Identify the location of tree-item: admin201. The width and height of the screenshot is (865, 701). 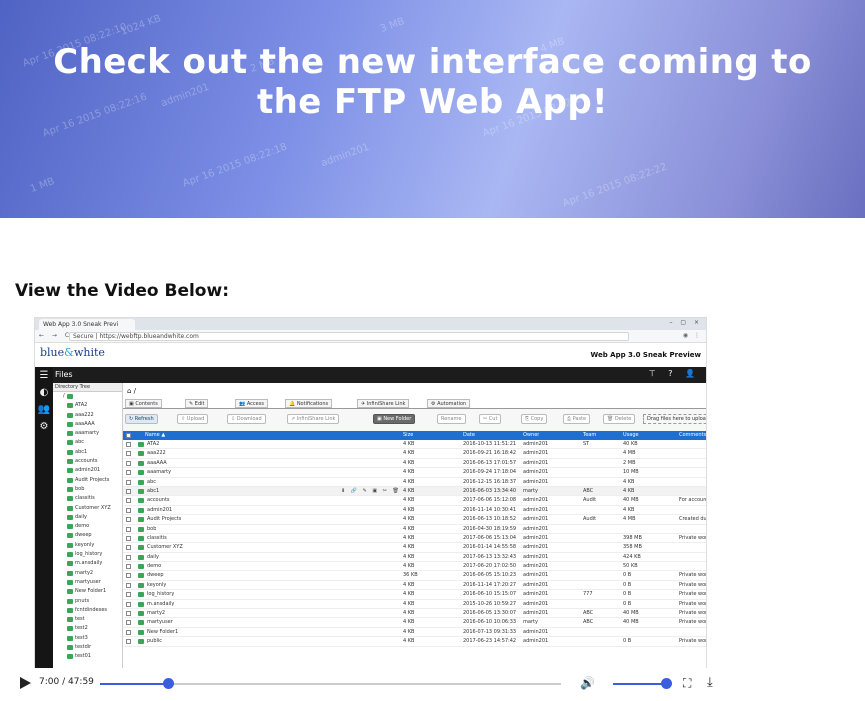
(87, 470).